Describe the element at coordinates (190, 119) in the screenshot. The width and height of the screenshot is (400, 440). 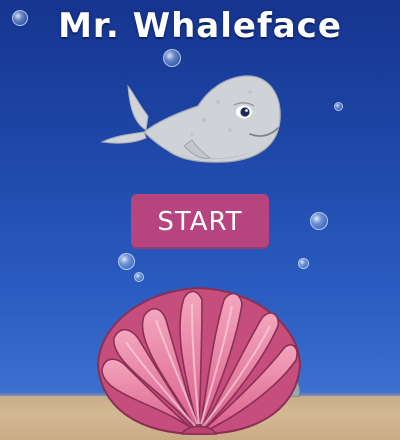
I see `whale-icon` at that location.